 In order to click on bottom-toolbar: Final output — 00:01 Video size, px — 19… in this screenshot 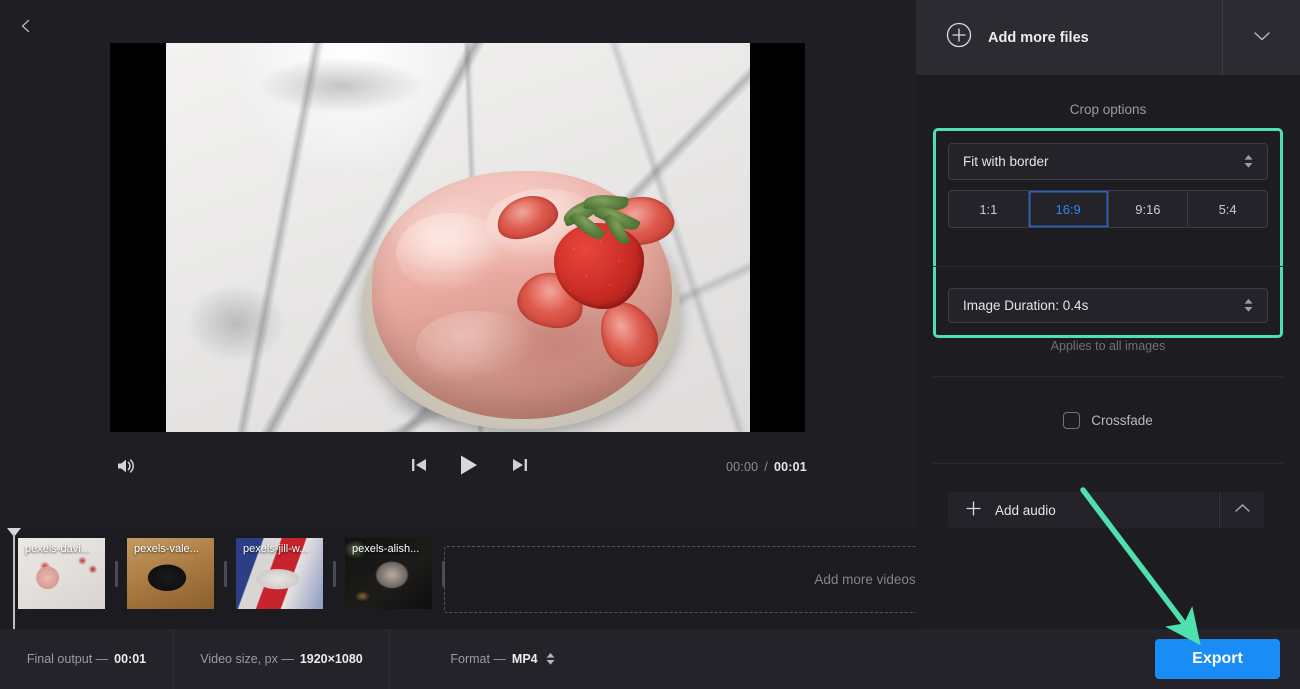, I will do `click(650, 659)`.